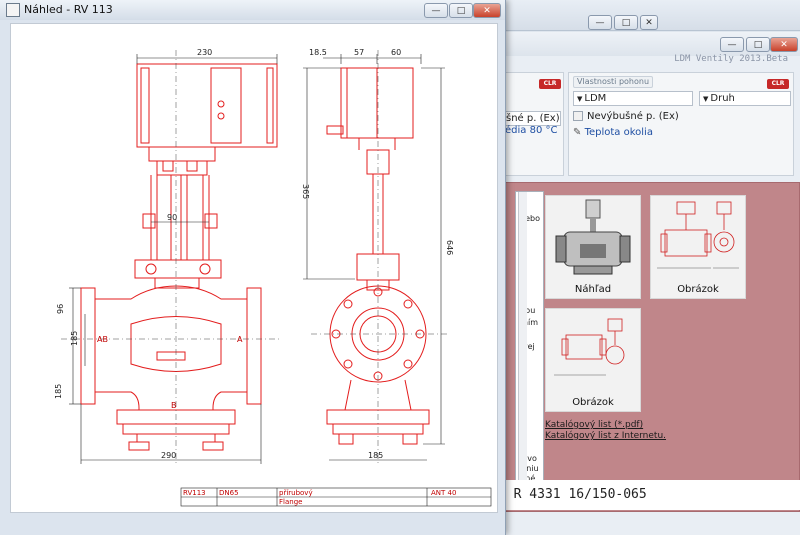 The height and width of the screenshot is (535, 800). I want to click on port-label-b: B, so click(174, 405).